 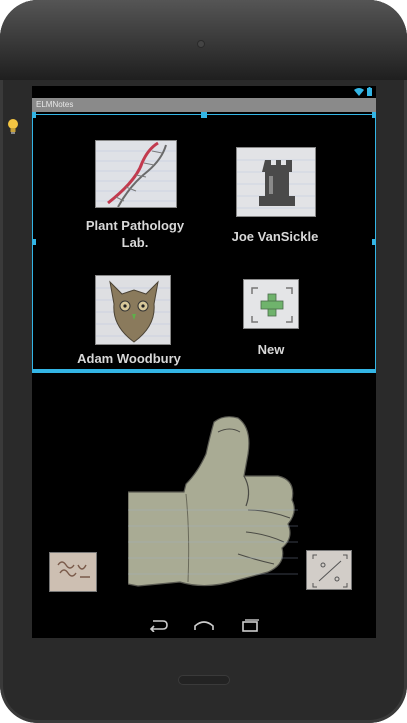 I want to click on app-title-bar: ELMNotes, so click(x=204, y=105).